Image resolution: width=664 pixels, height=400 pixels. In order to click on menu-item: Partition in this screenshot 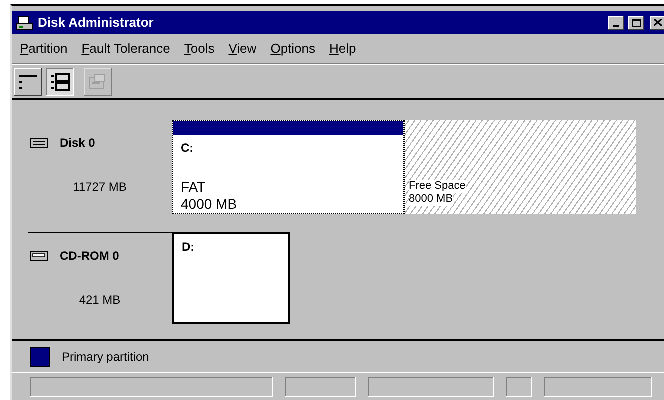, I will do `click(44, 48)`.